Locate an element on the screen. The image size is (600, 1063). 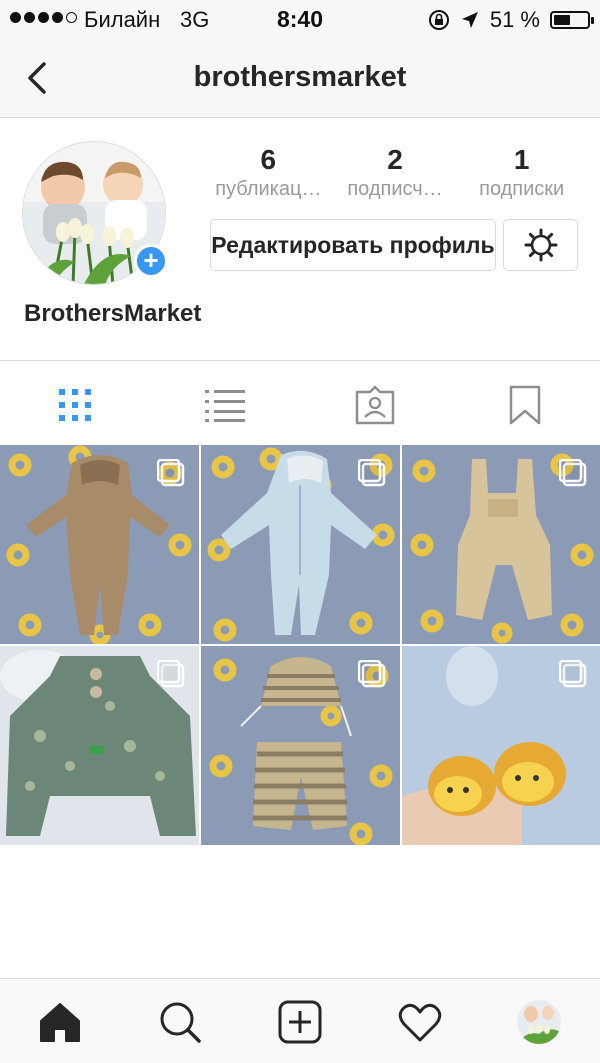
gear-icon is located at coordinates (540, 245).